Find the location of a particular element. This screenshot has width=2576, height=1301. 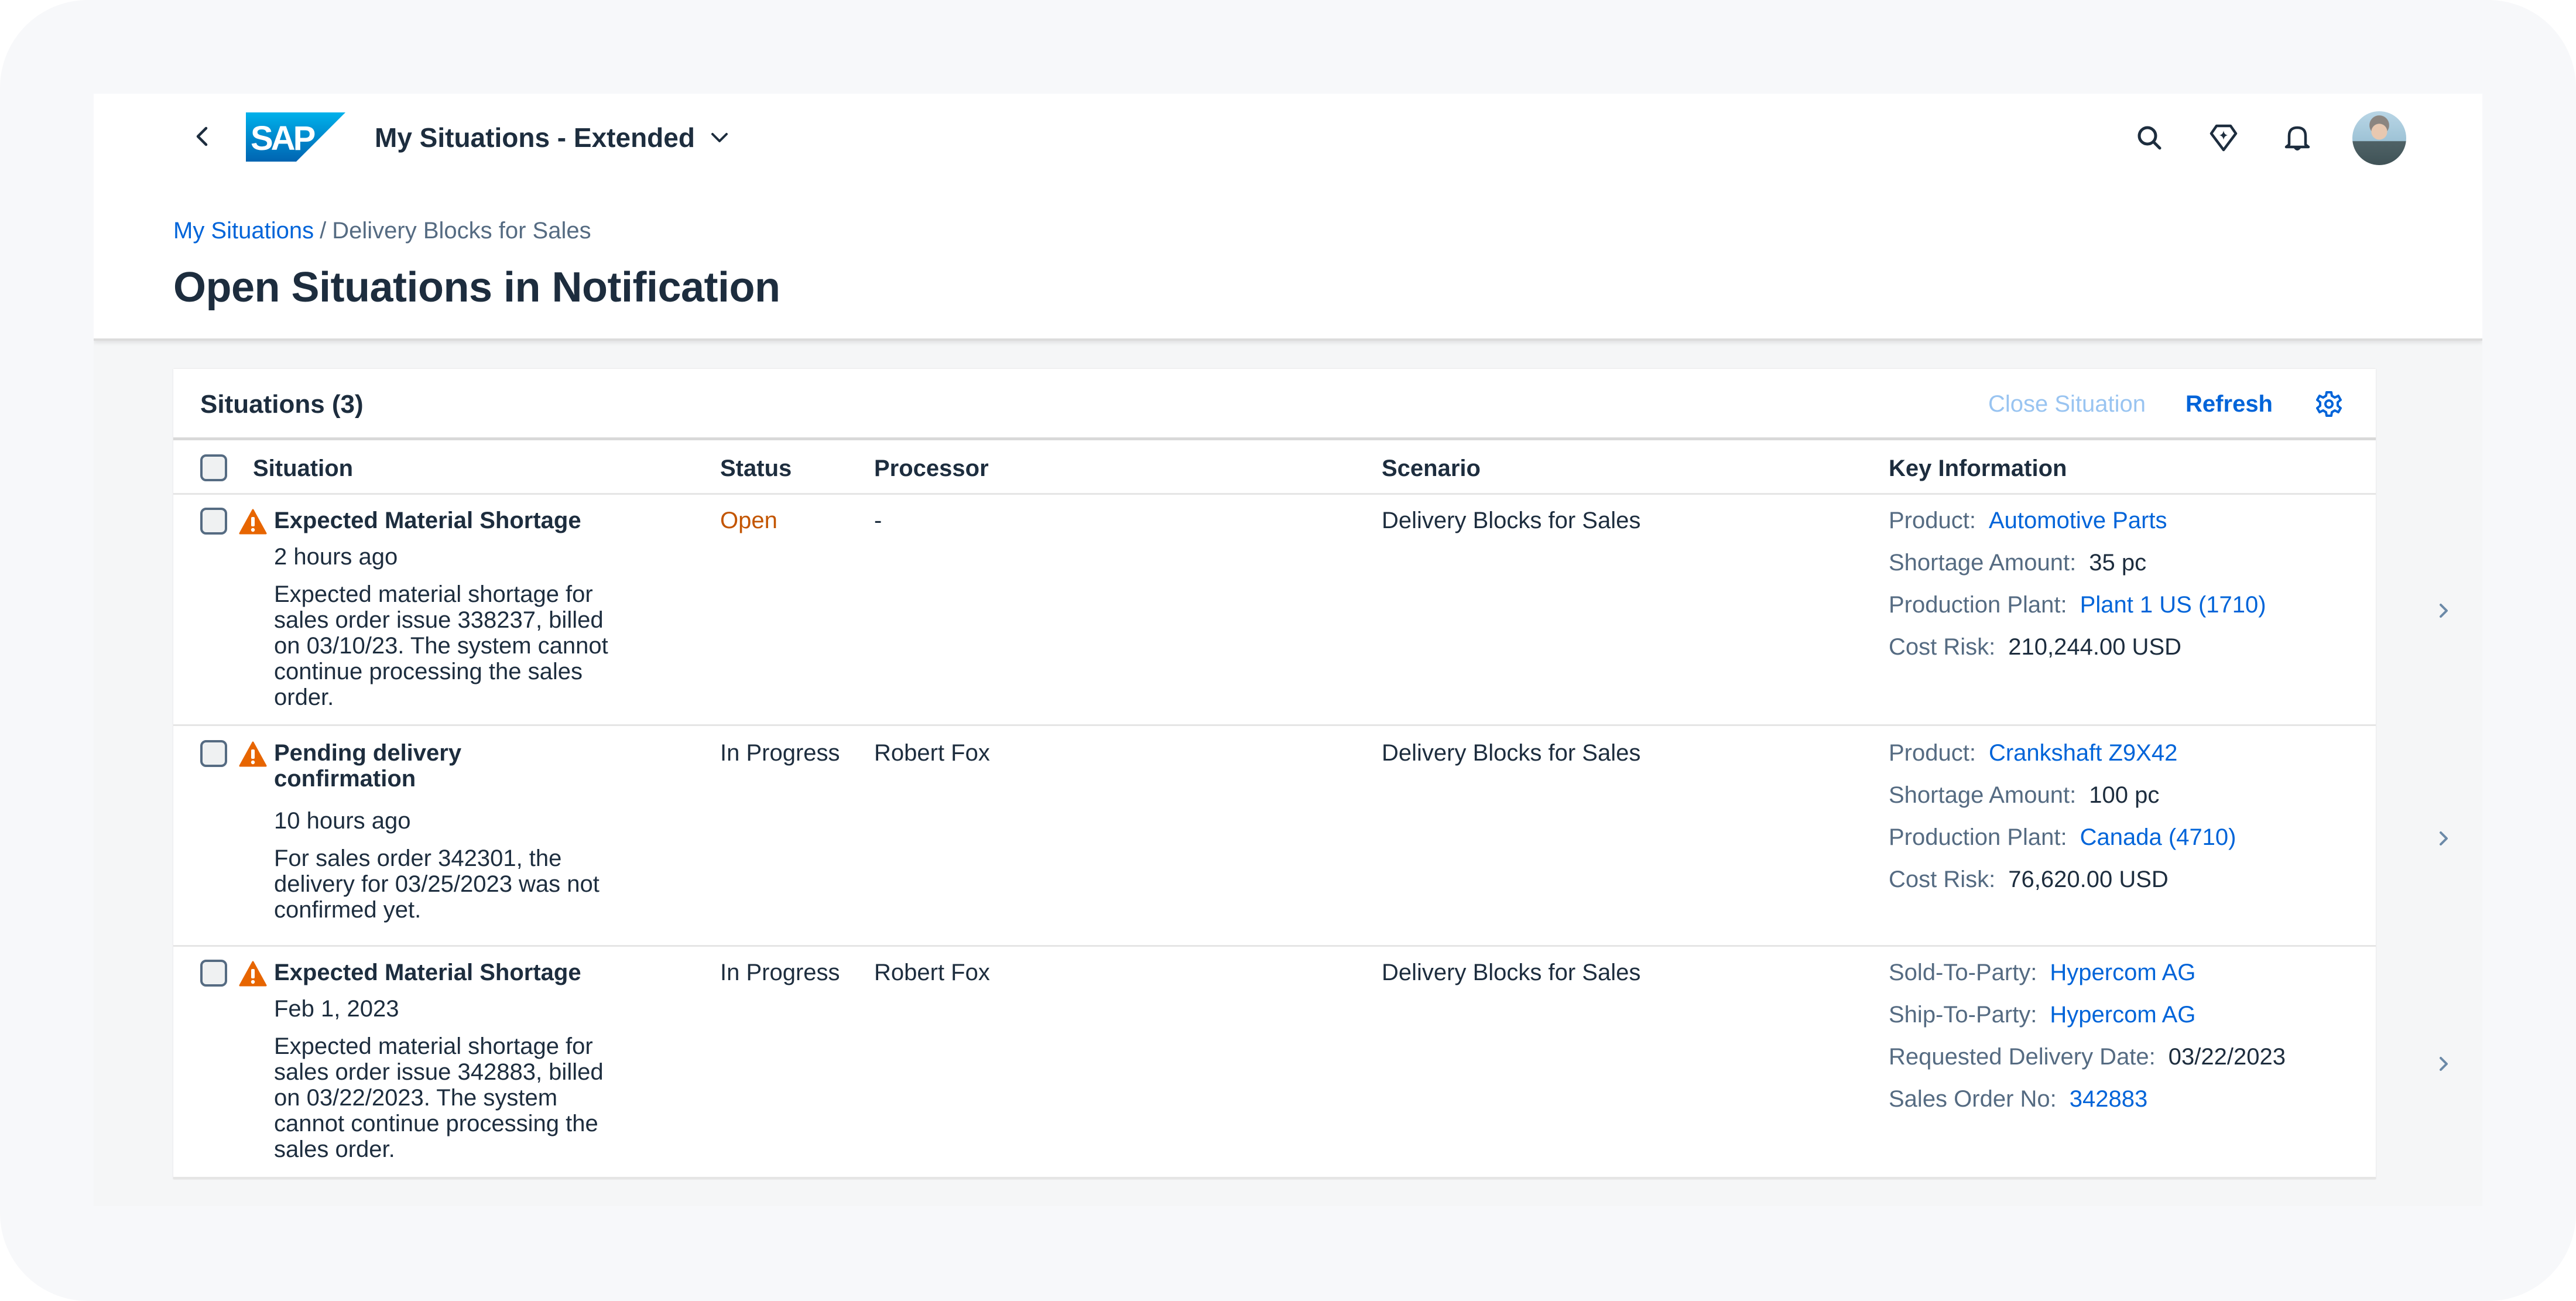

situation-time: 10 hours ago is located at coordinates (342, 821).